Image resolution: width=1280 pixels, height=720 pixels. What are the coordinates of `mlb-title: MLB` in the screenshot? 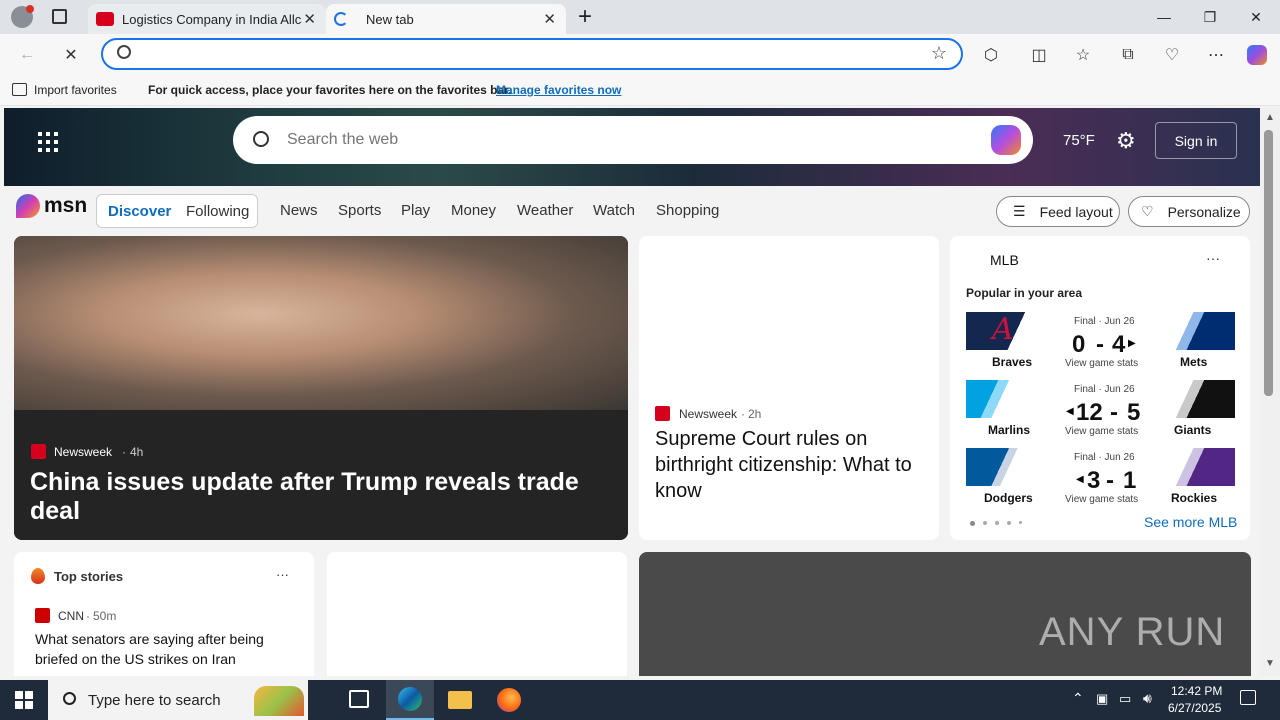 It's located at (1004, 260).